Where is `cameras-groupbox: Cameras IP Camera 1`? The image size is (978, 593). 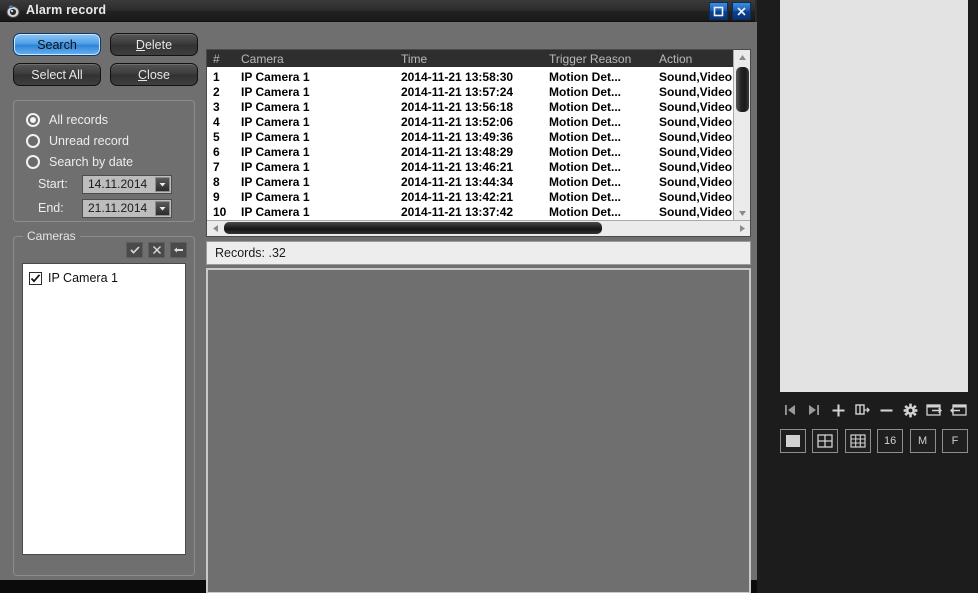 cameras-groupbox: Cameras IP Camera 1 is located at coordinates (104, 402).